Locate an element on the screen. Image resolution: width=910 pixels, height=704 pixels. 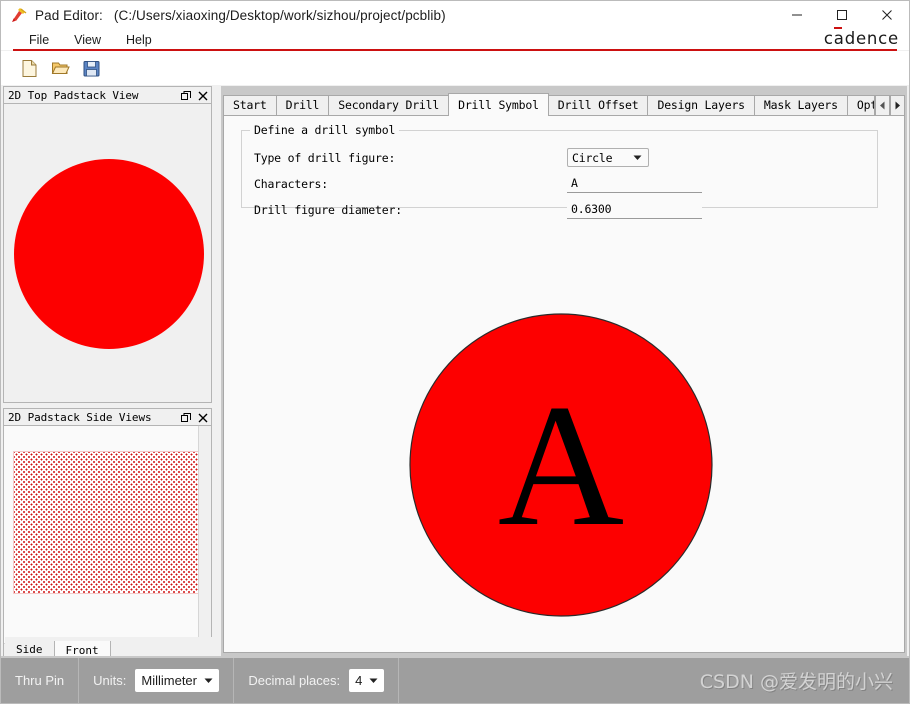
cadence-logo: cadence is located at coordinates (861, 38).